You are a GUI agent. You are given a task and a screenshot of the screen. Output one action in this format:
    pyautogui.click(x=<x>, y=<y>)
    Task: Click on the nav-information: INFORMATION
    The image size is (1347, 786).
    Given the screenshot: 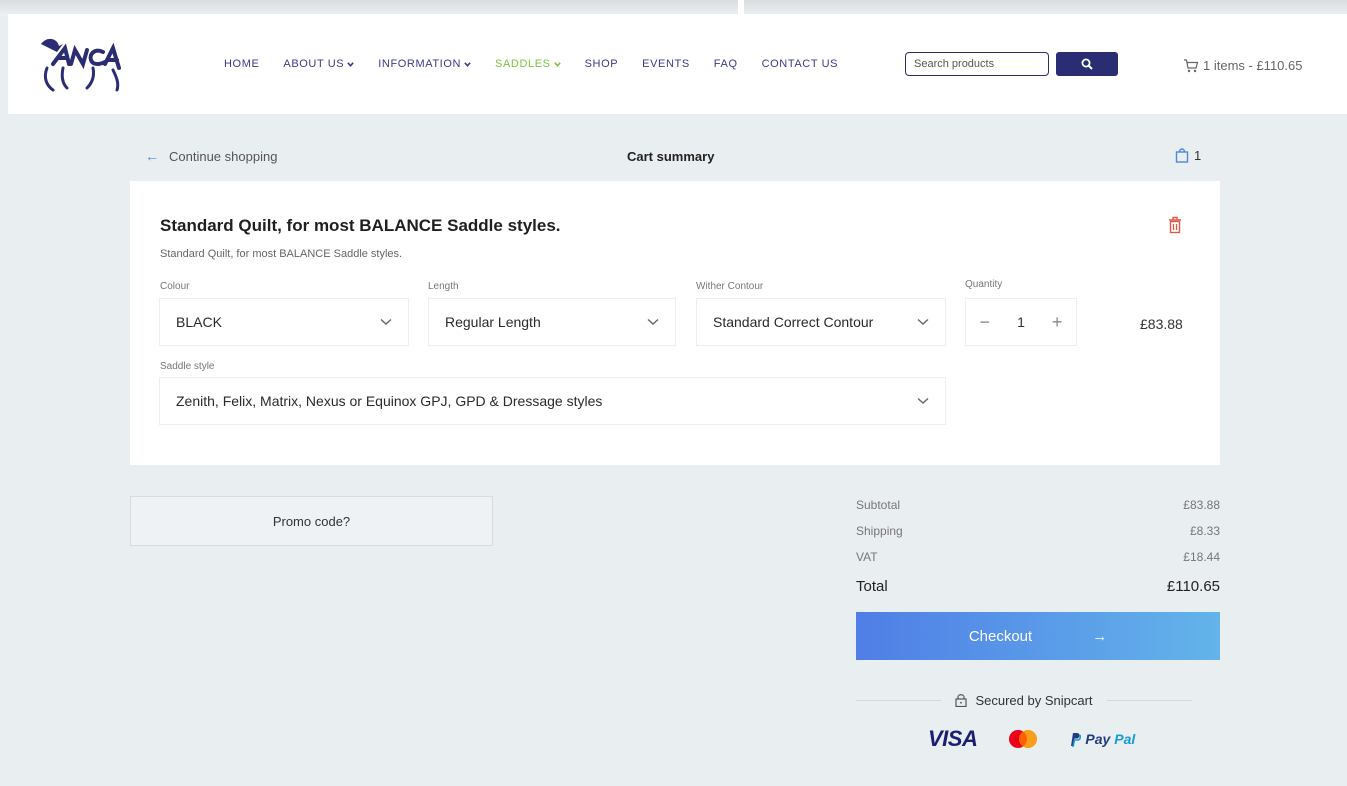 What is the action you would take?
    pyautogui.click(x=424, y=64)
    